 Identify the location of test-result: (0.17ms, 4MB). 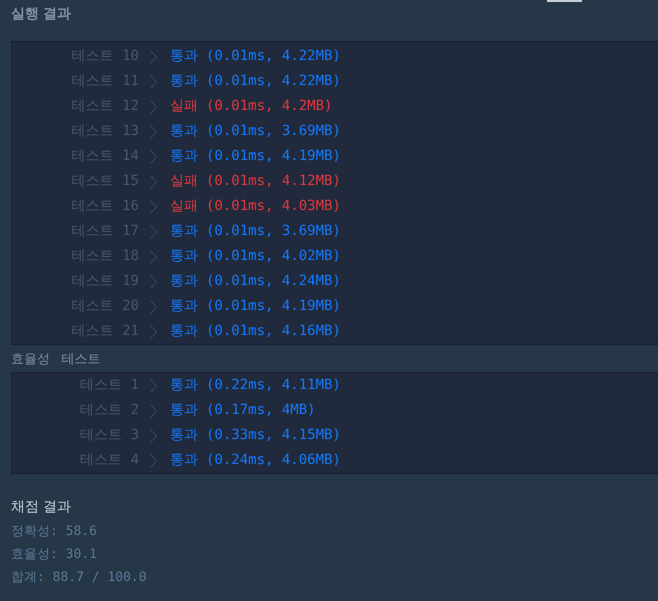
(261, 410).